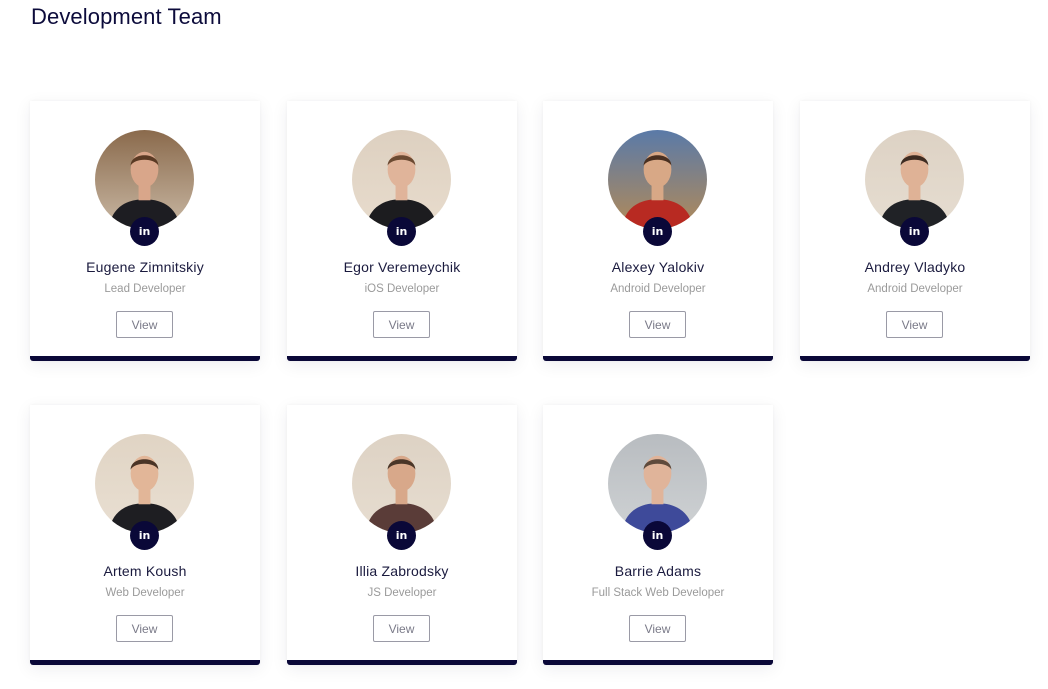  What do you see at coordinates (402, 289) in the screenshot?
I see `member-role: iOS Developer` at bounding box center [402, 289].